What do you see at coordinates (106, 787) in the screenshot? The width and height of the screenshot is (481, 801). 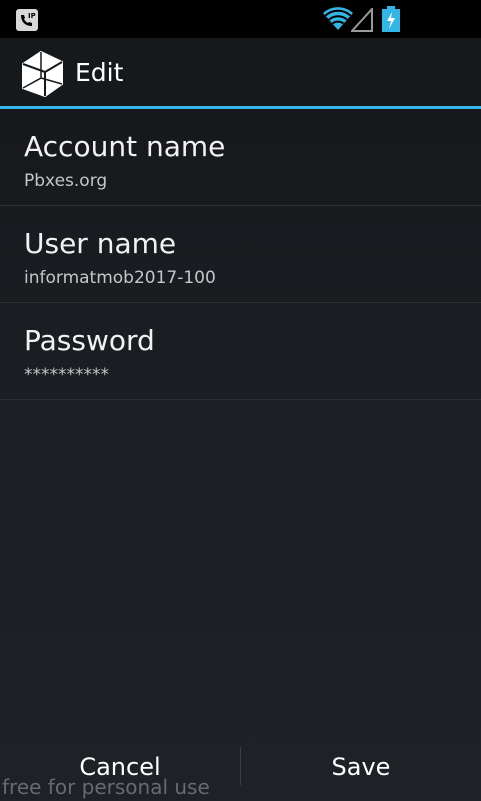 I see `watermark-text: free for personal use` at bounding box center [106, 787].